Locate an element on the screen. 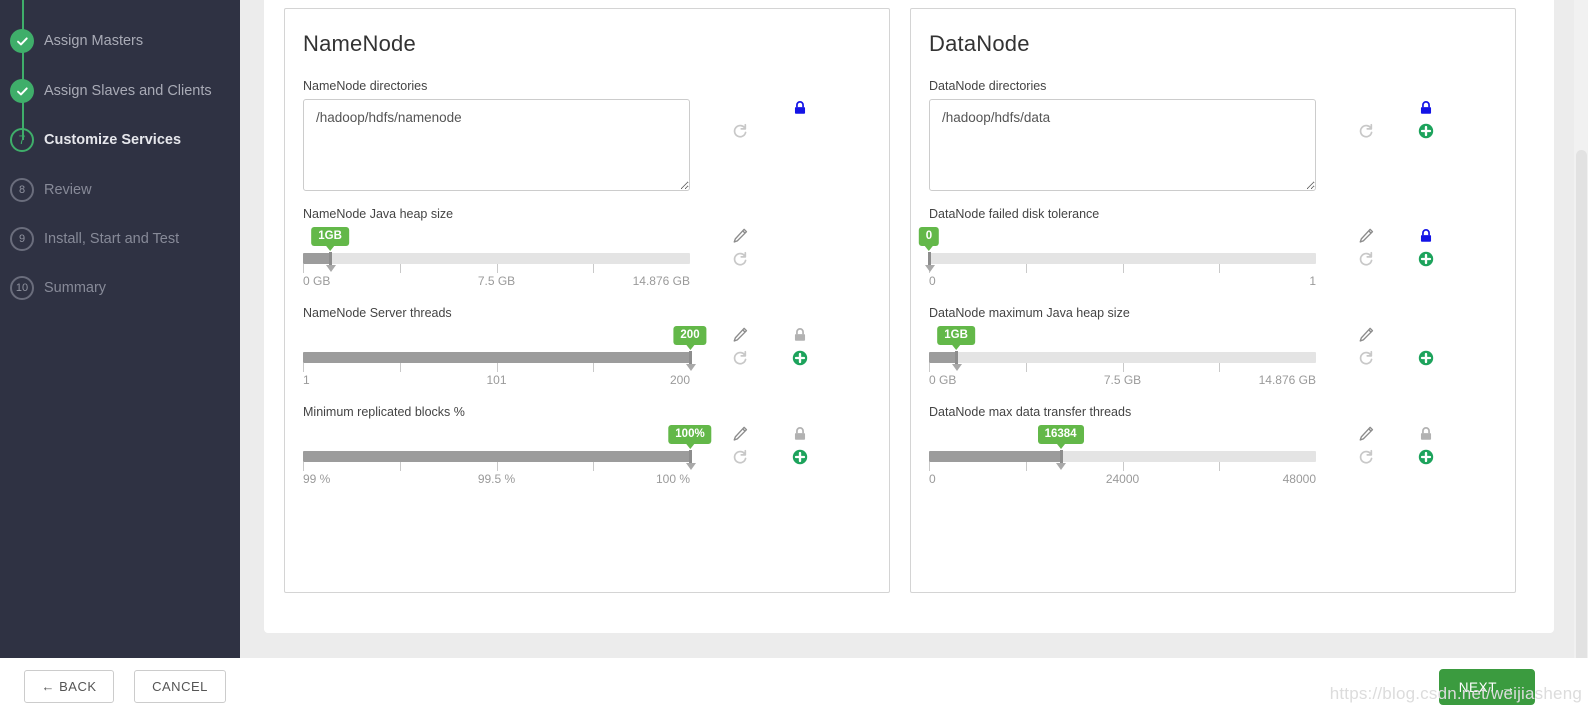 The image size is (1588, 720). slider-label: Minimum replicated blocks % is located at coordinates (384, 412).